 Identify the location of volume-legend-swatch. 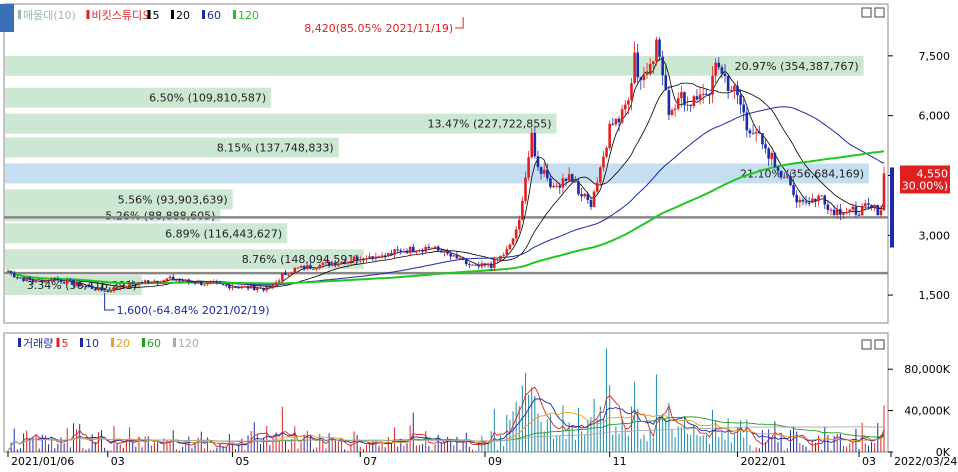
(143, 342).